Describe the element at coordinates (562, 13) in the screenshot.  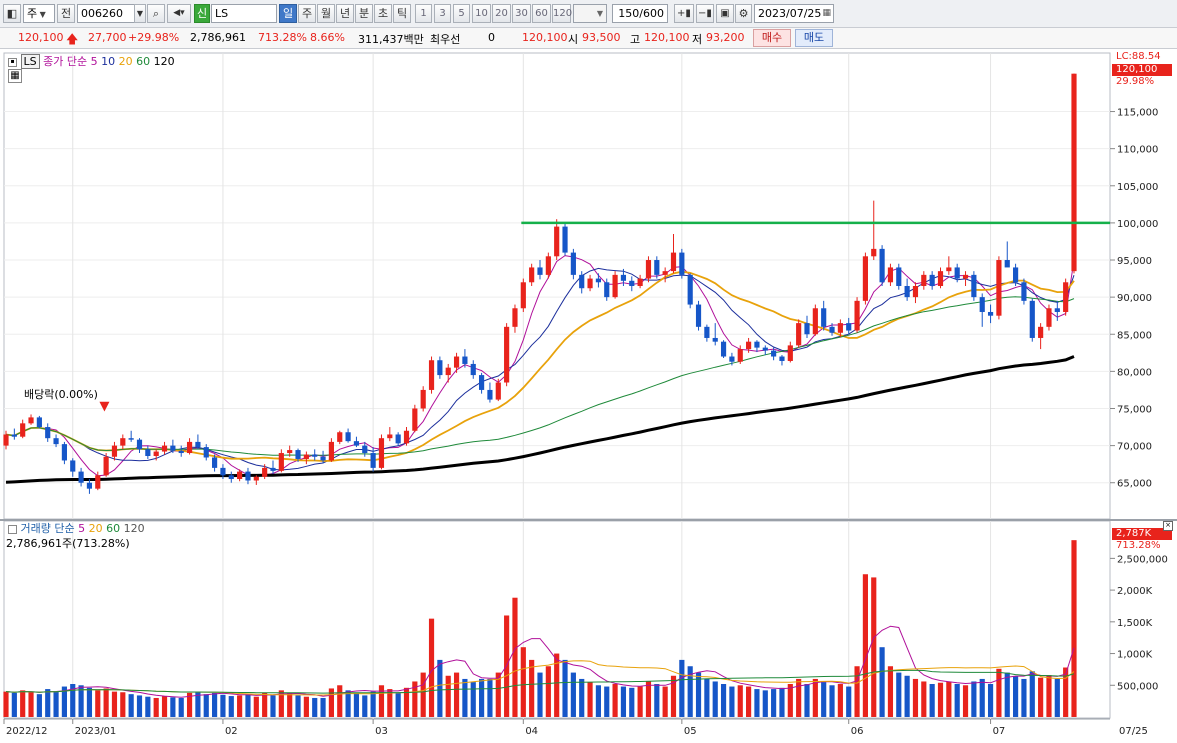
I see `interval-button-120: 120` at that location.